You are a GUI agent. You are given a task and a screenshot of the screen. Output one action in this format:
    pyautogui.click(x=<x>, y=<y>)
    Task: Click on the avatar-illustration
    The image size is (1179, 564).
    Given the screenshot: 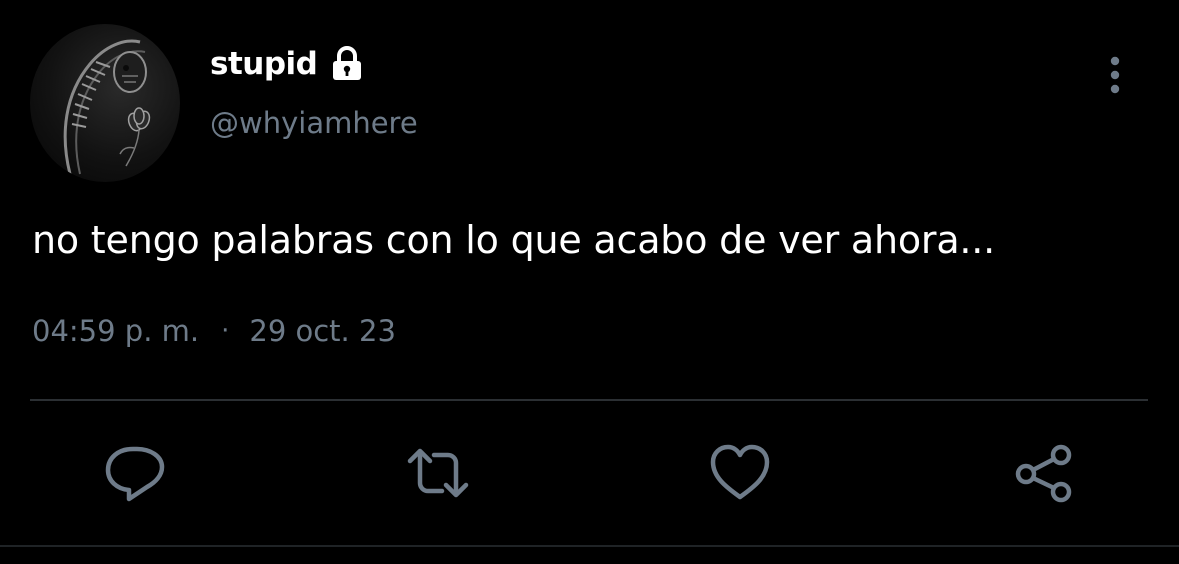 What is the action you would take?
    pyautogui.click(x=107, y=107)
    